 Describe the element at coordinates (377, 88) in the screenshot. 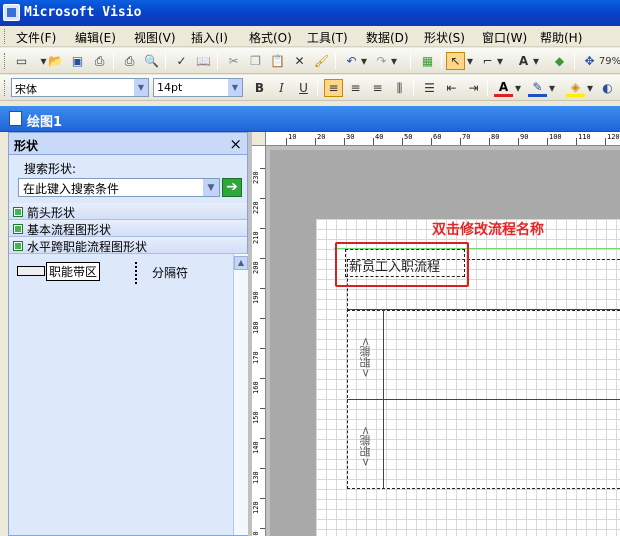

I see `align-right-icon: ≡` at that location.